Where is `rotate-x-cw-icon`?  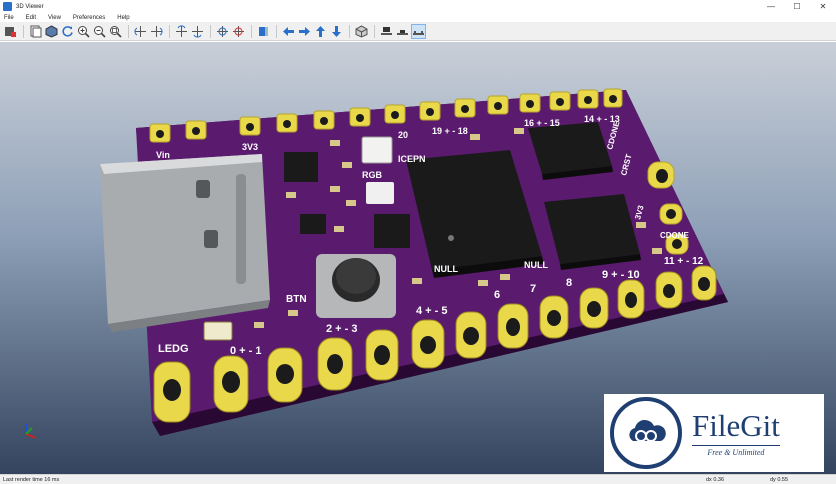 rotate-x-cw-icon is located at coordinates (140, 31).